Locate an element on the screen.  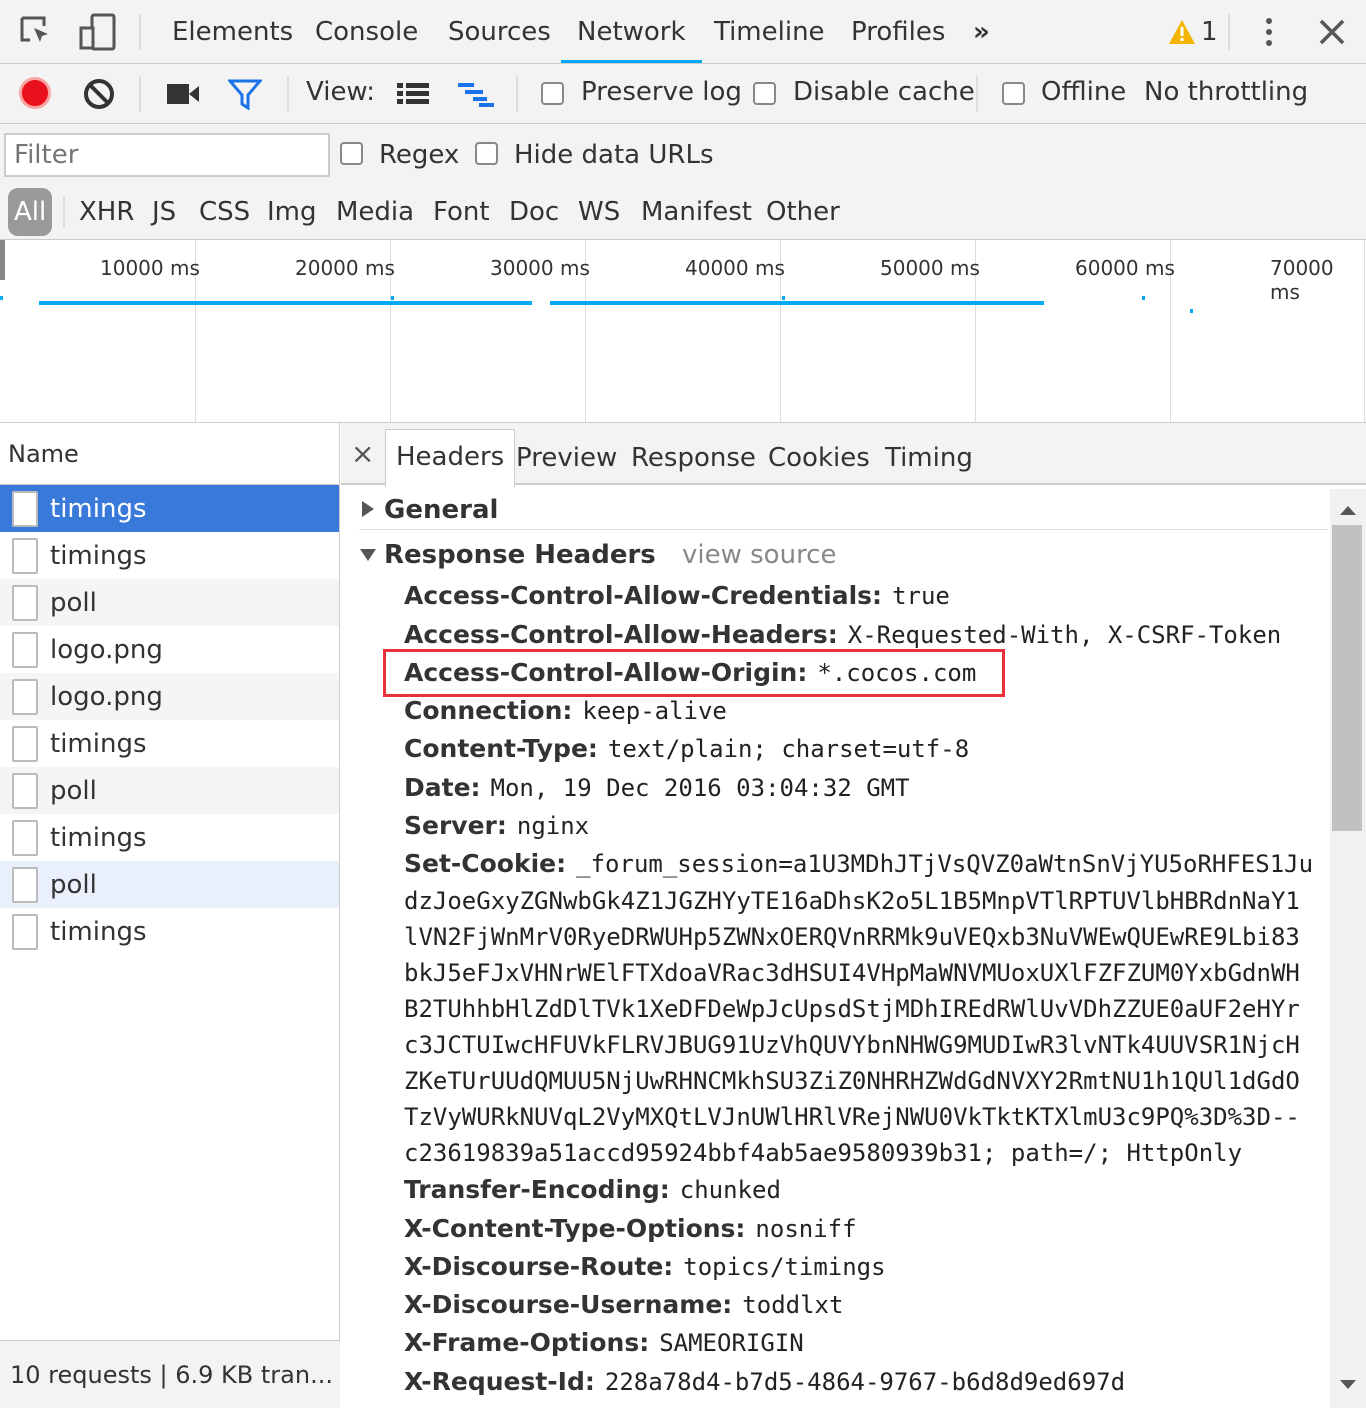
triangle-right-icon is located at coordinates (368, 509).